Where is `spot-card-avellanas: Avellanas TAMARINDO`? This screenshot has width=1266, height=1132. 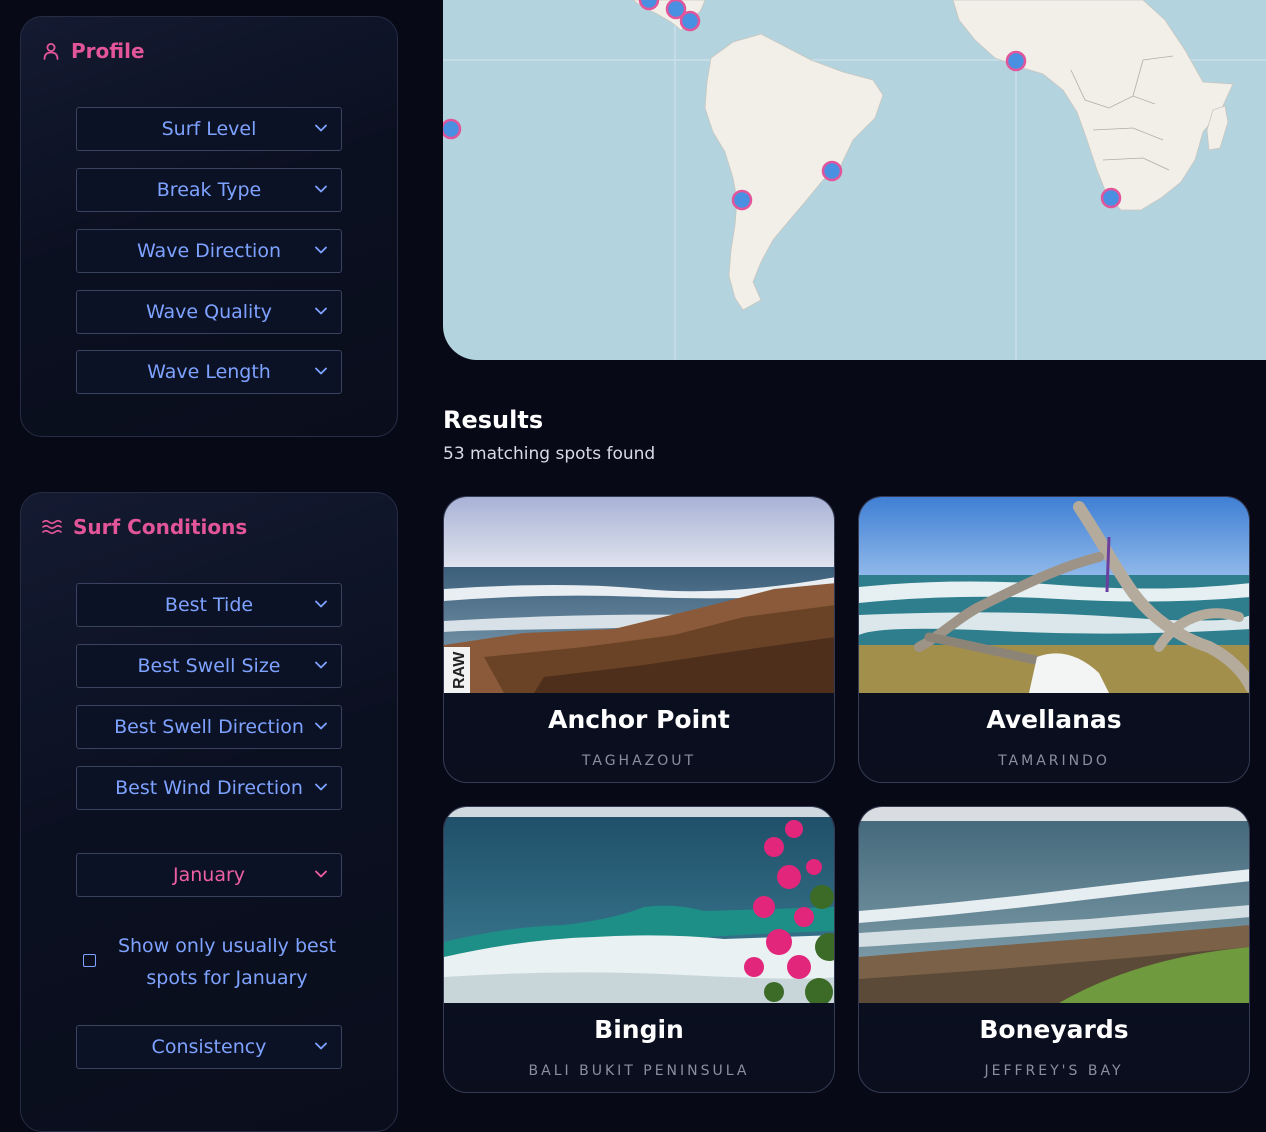 spot-card-avellanas: Avellanas TAMARINDO is located at coordinates (1054, 639).